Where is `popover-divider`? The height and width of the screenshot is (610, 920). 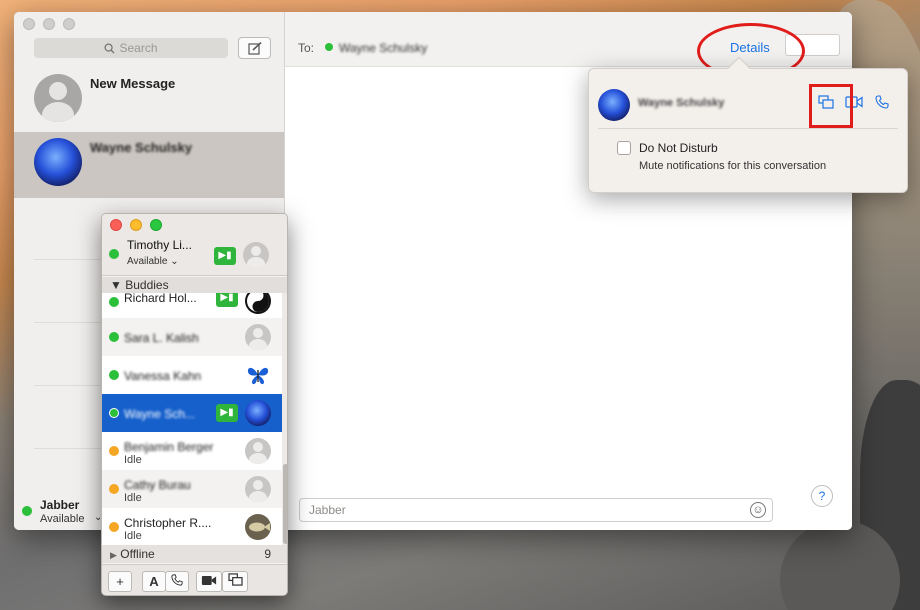 popover-divider is located at coordinates (748, 128).